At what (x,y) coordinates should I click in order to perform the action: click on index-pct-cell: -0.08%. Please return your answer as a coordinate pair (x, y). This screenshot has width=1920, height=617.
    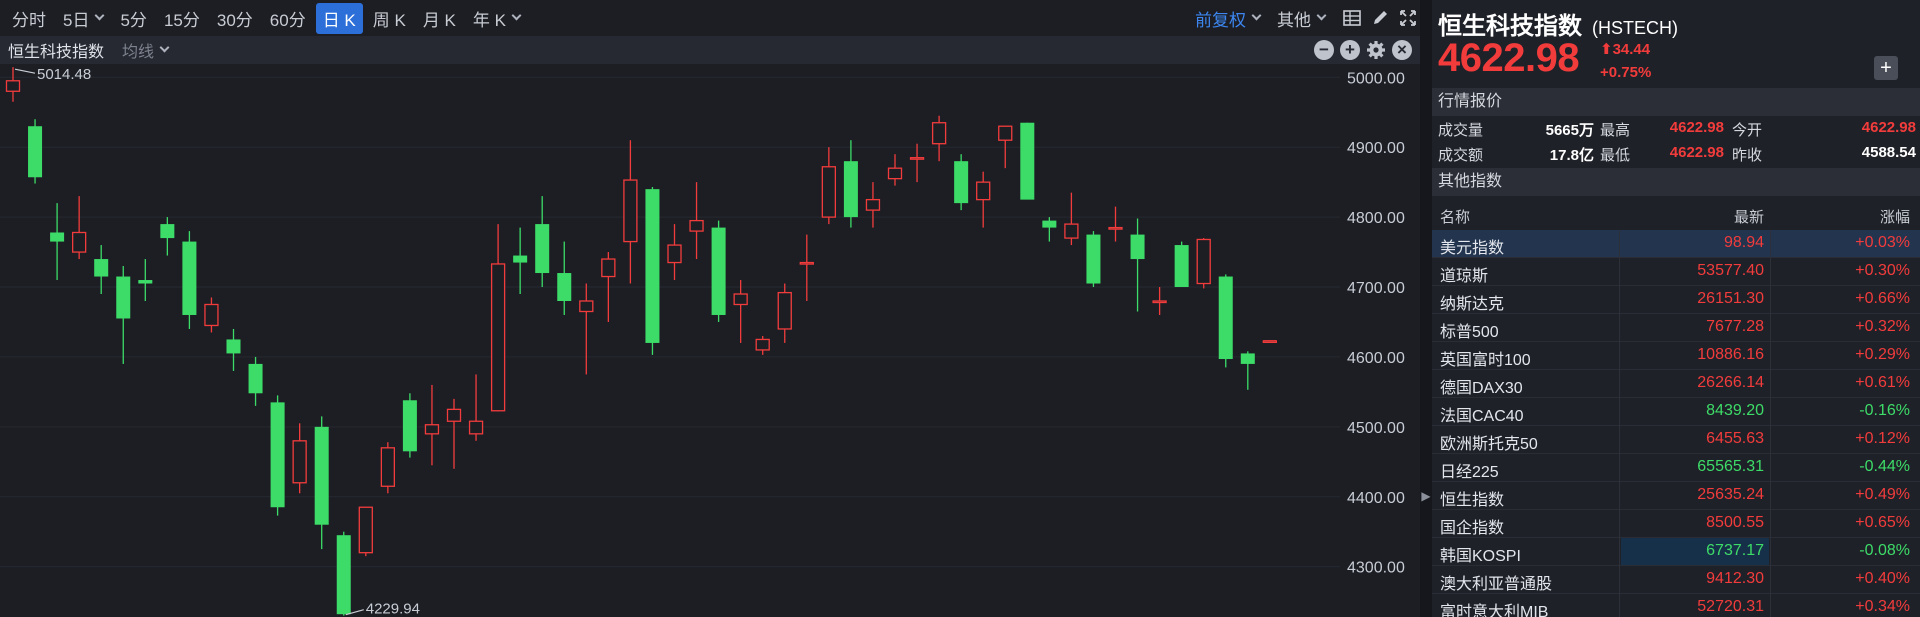
    Looking at the image, I should click on (1884, 550).